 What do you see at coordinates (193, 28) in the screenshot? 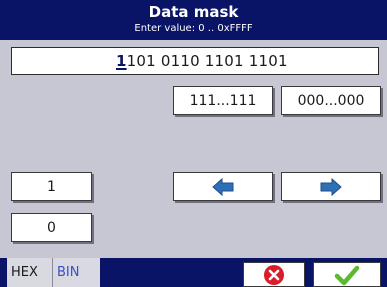
I see `dialog-subtitle: Enter value: 0 .. 0xFFFF` at bounding box center [193, 28].